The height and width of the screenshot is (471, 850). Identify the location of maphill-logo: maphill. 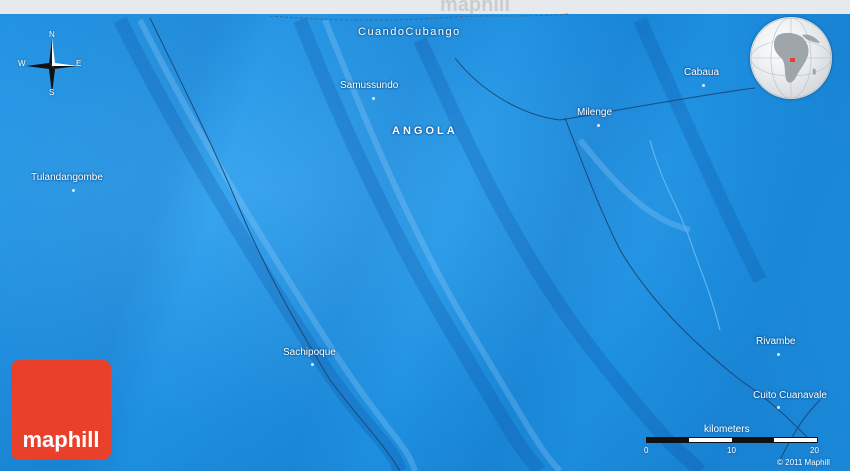
(61, 410).